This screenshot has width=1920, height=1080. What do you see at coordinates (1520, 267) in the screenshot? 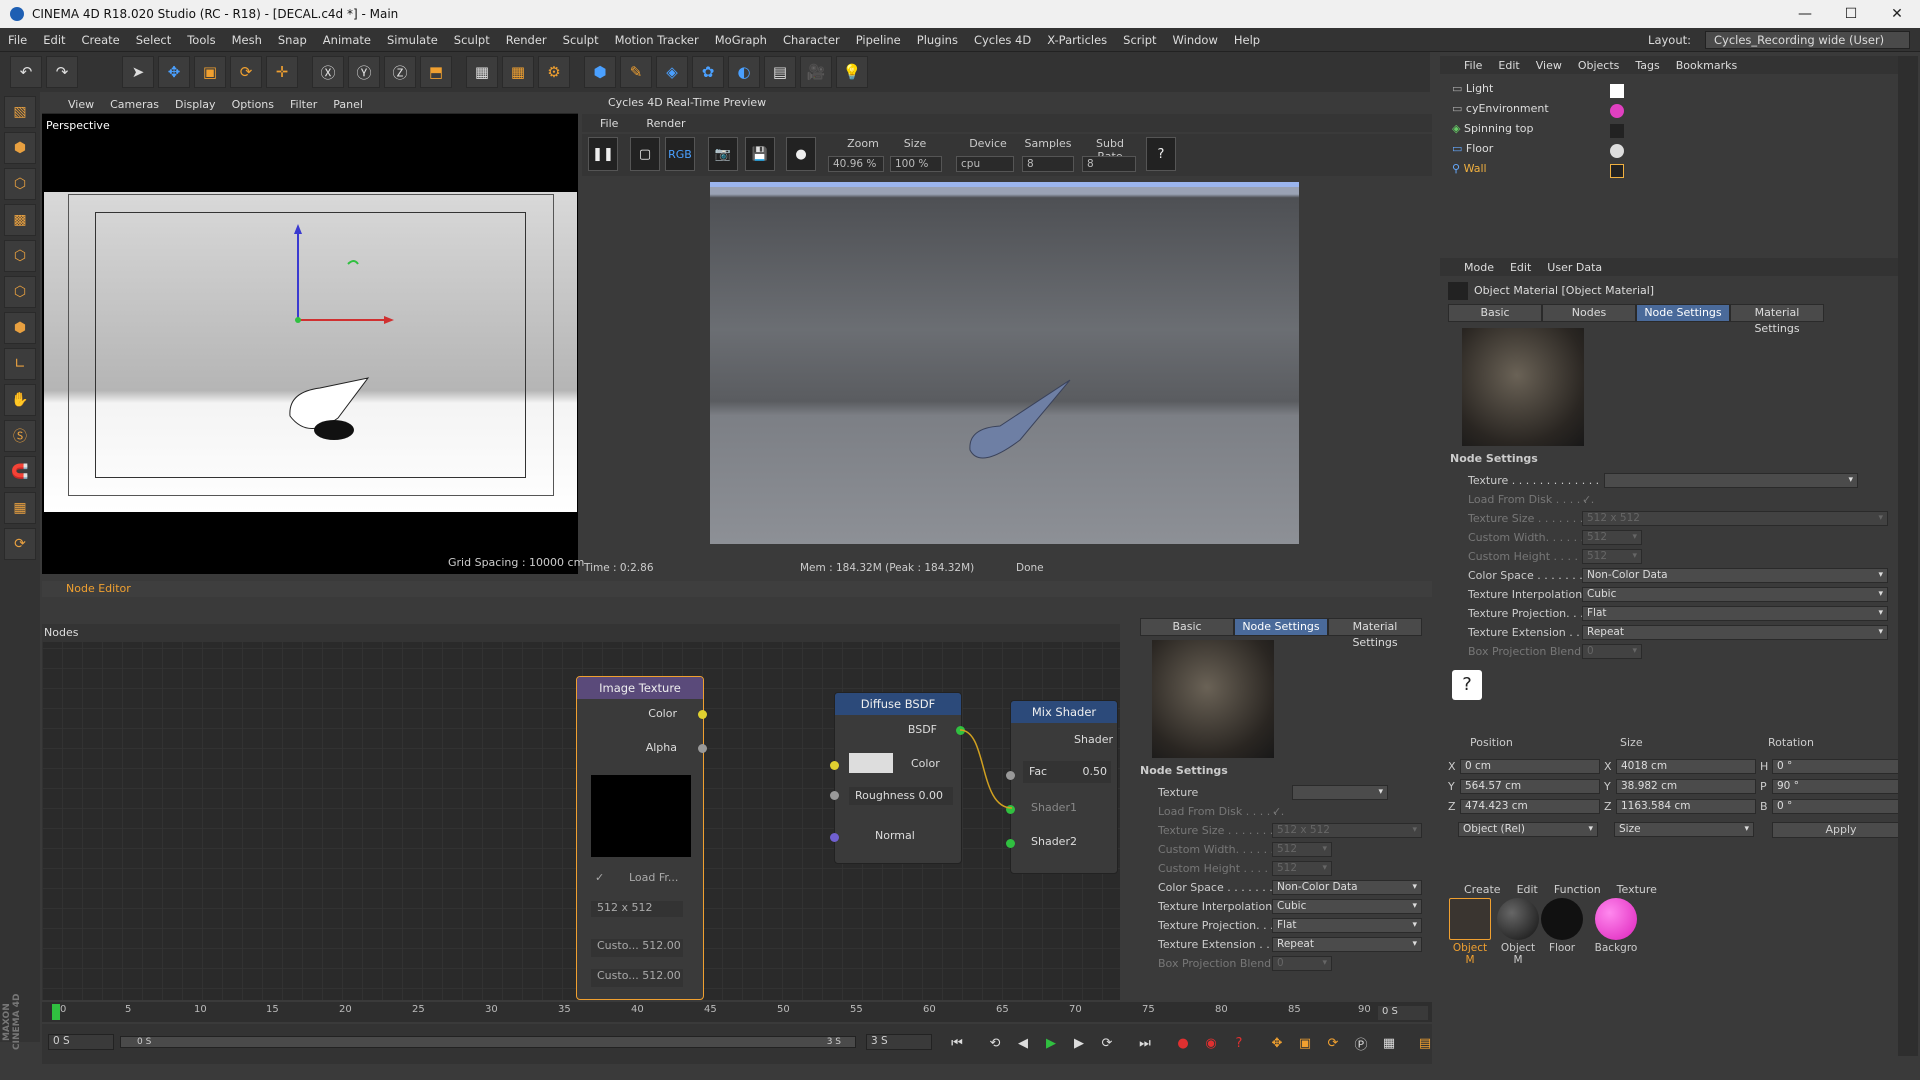
I see `attr-menu-edit: Edit` at bounding box center [1520, 267].